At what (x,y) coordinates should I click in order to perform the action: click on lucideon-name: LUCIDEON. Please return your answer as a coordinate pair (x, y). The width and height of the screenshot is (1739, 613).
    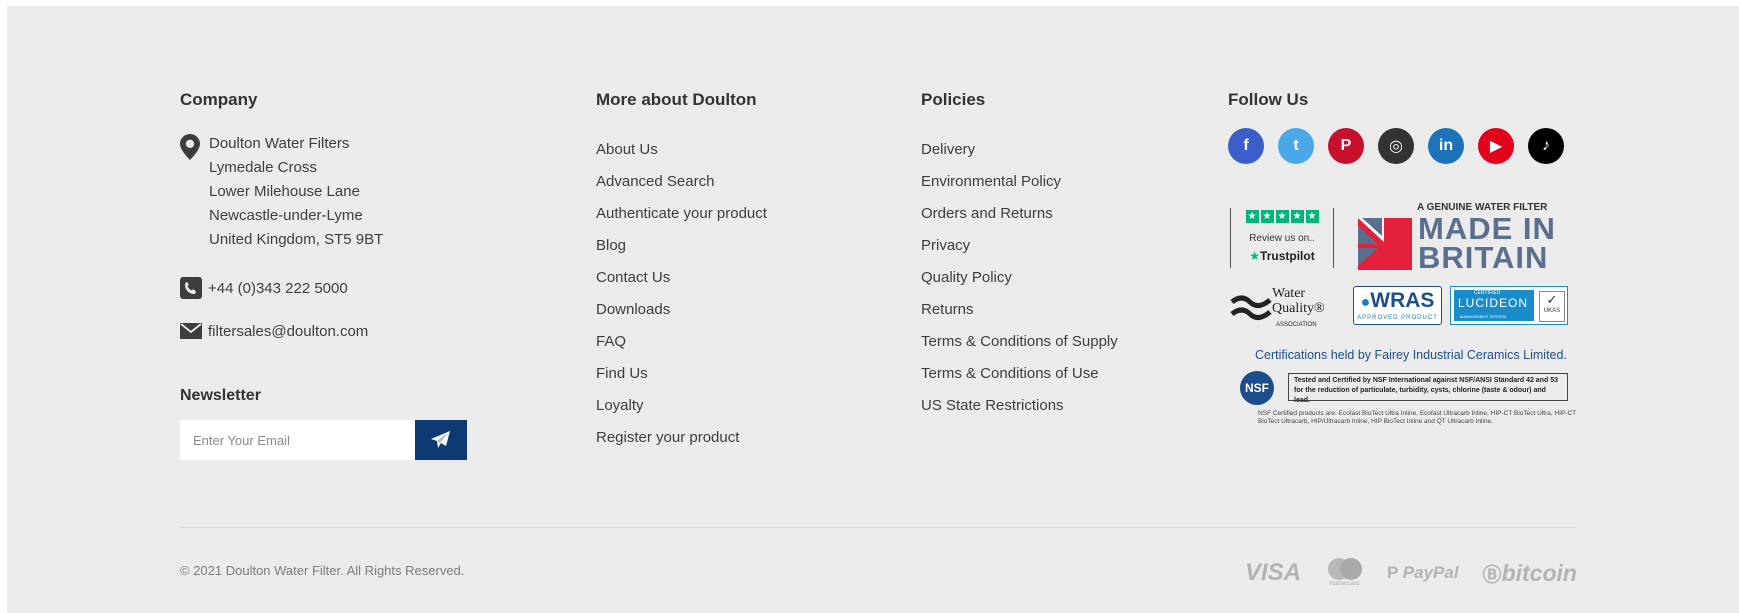
    Looking at the image, I should click on (1493, 303).